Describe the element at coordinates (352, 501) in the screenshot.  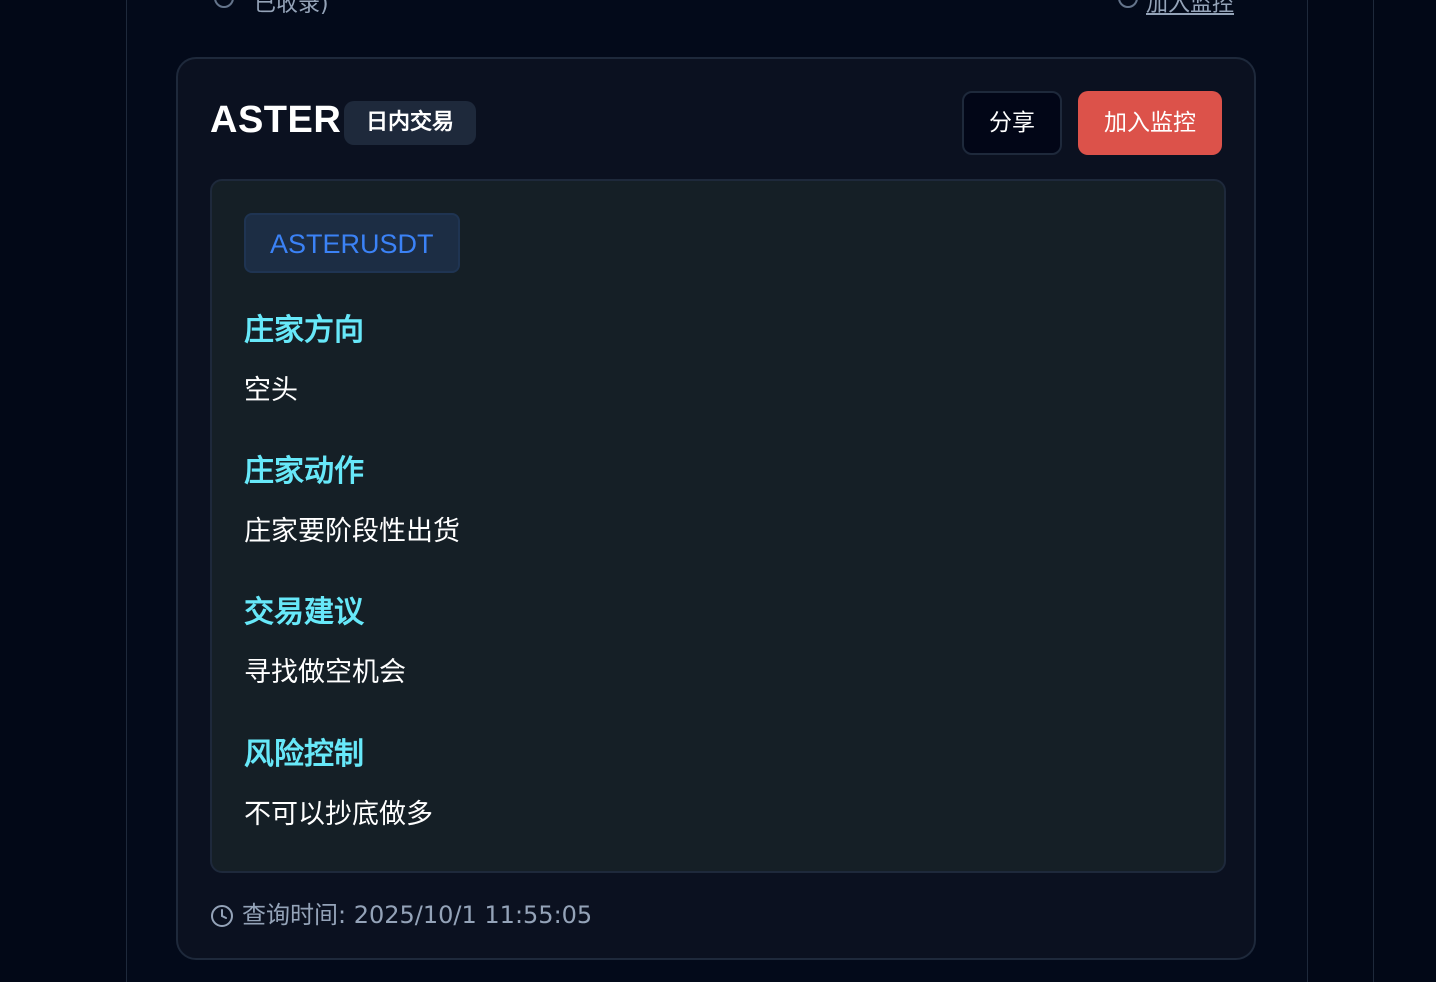
I see `section-dealer-action: 庄家动作 庄家要阶段性出货` at that location.